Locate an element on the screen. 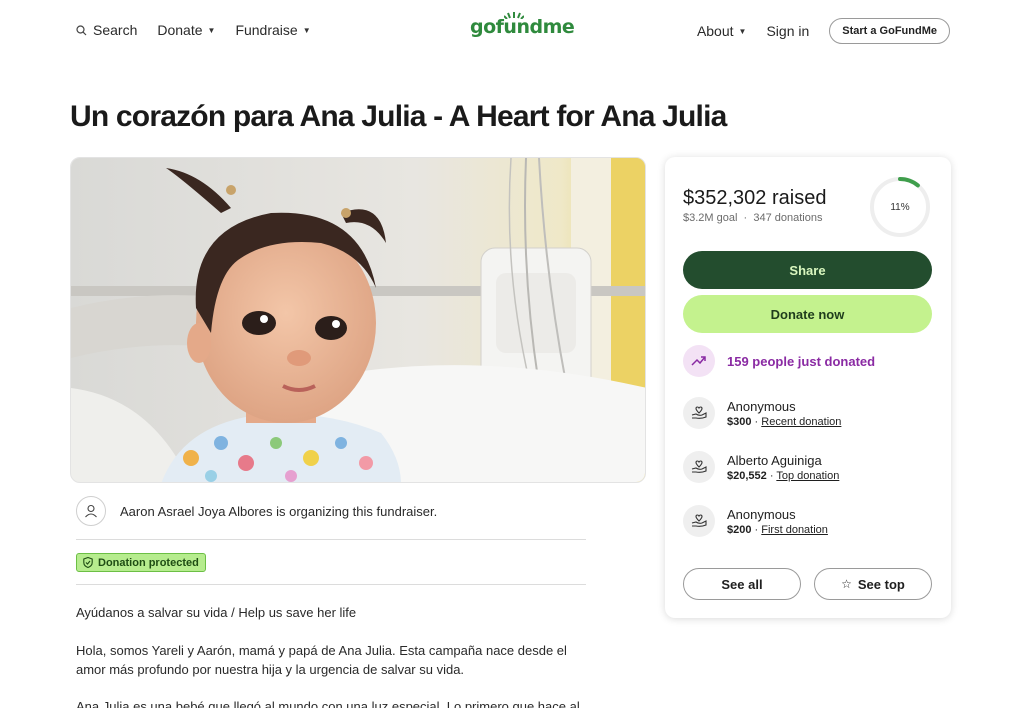 This screenshot has width=1024, height=708. donor-item: Anonymous $200 · First donation is located at coordinates (755, 521).